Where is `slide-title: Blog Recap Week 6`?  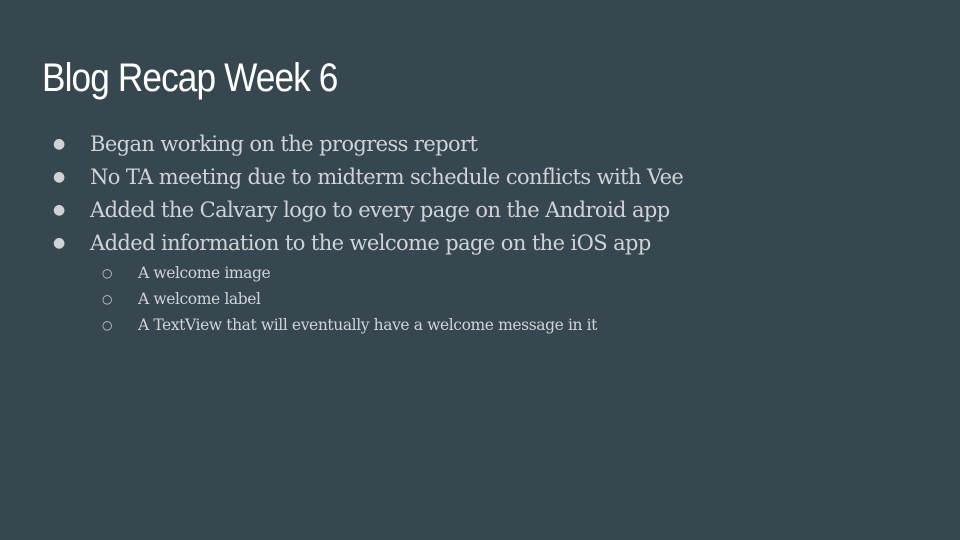
slide-title: Blog Recap Week 6 is located at coordinates (190, 78).